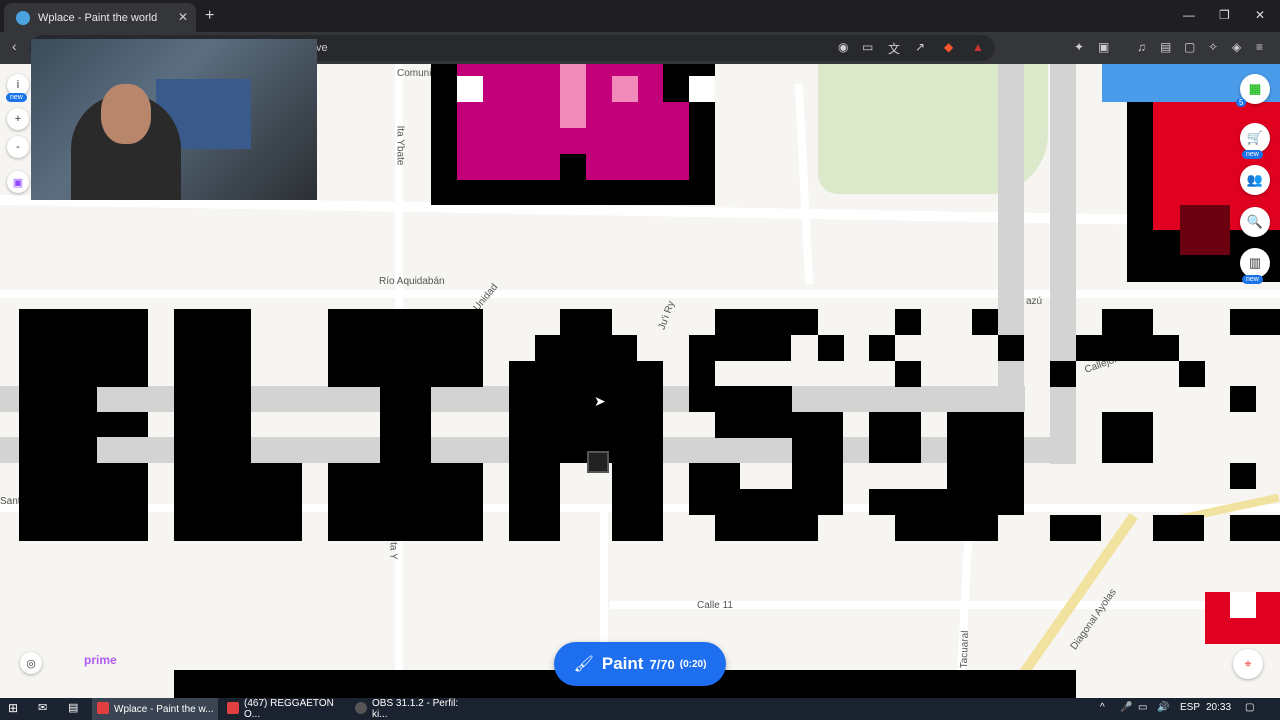 The height and width of the screenshot is (720, 1280). Describe the element at coordinates (14, 46) in the screenshot. I see `back-icon: ‹` at that location.